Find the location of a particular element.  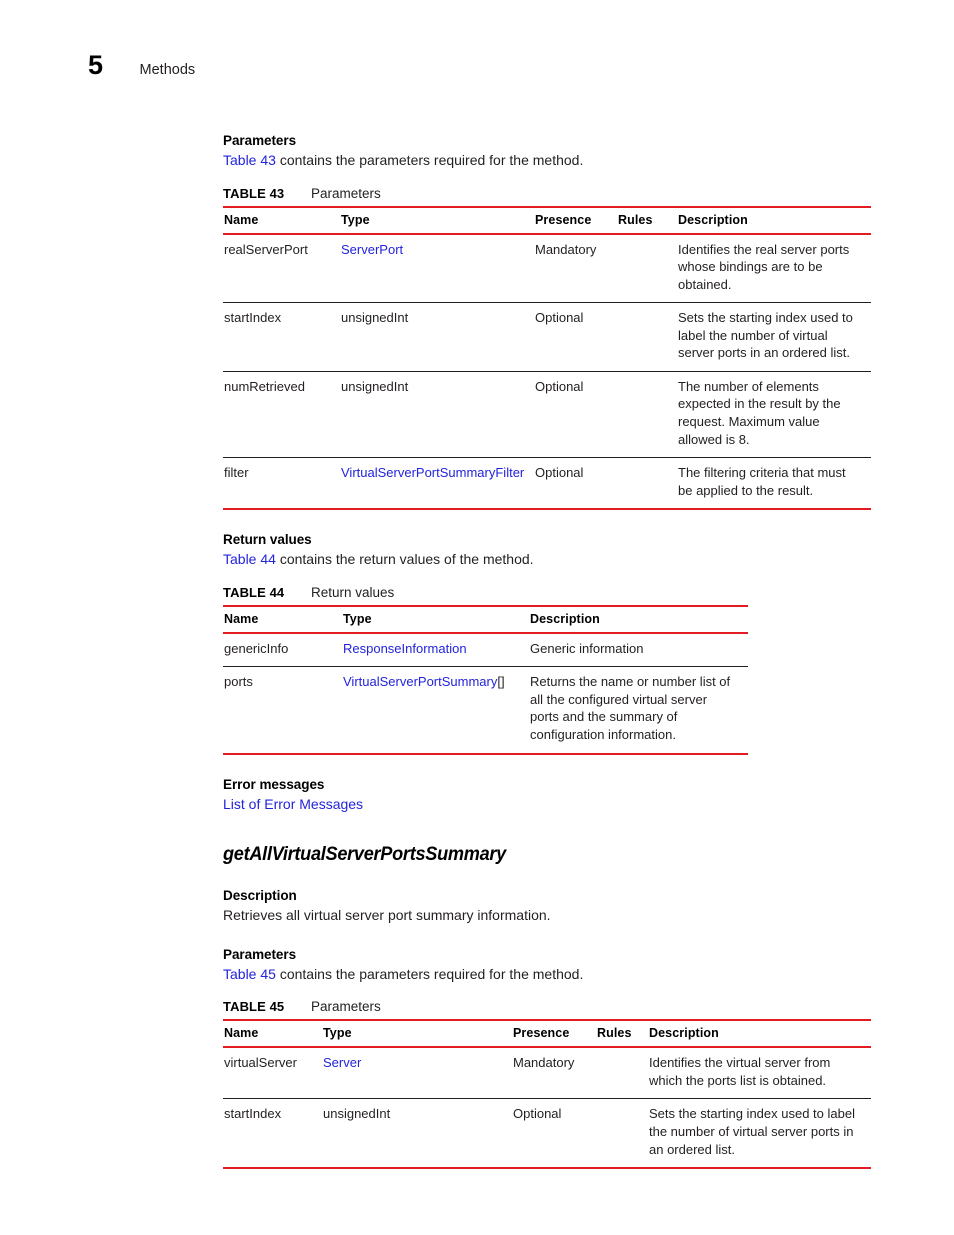

chapter-title: Methods is located at coordinates (167, 70).